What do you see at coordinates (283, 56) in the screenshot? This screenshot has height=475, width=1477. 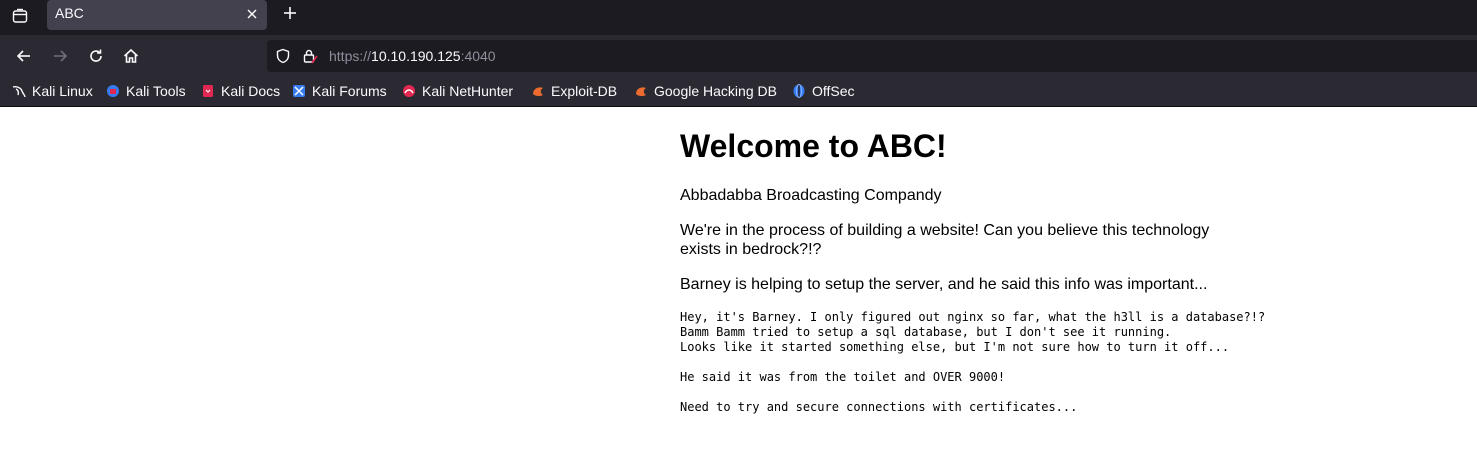 I see `tracking-protection-shield-icon` at bounding box center [283, 56].